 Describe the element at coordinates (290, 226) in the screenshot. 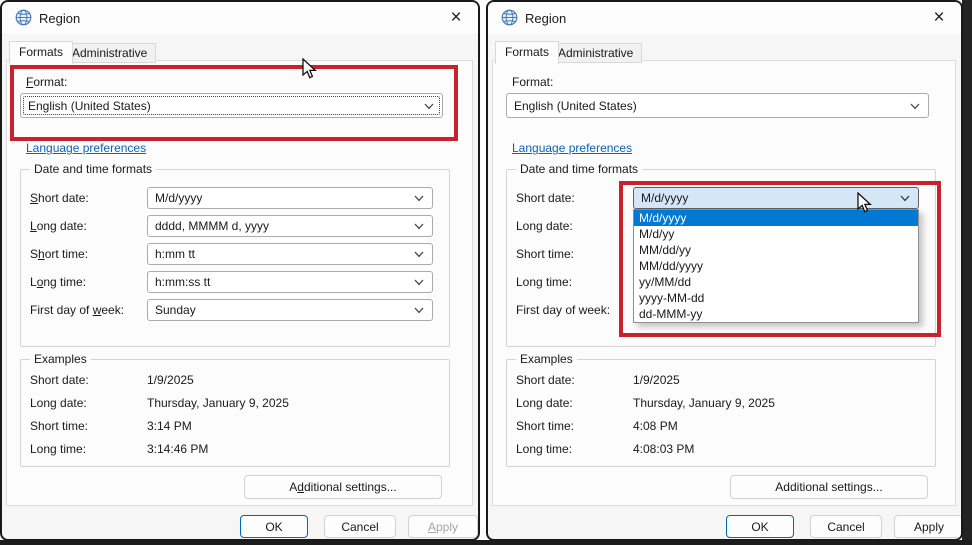

I see `long-date-combobox: dddd, MMMM d, yyyy` at that location.